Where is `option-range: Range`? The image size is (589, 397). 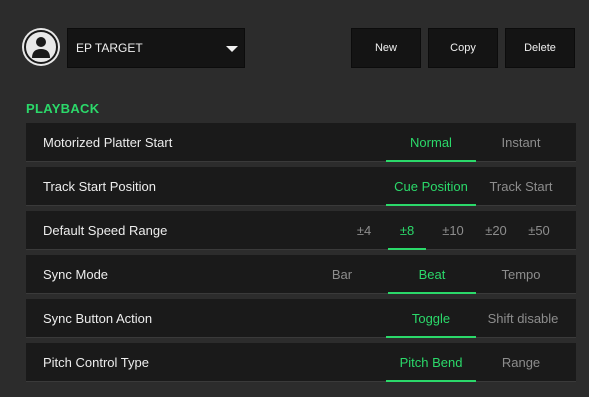 option-range: Range is located at coordinates (521, 368).